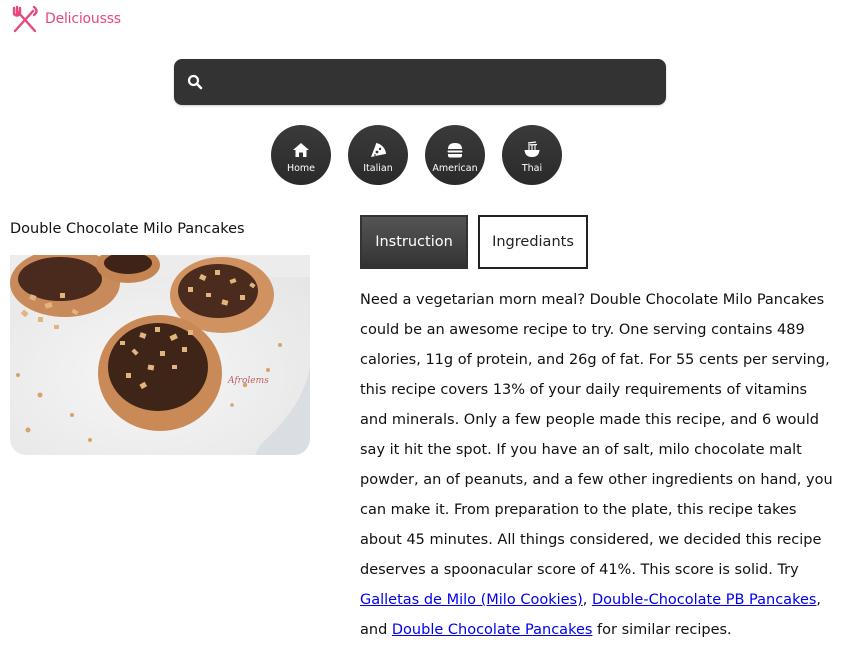  I want to click on category-italian-label: Italian, so click(378, 168).